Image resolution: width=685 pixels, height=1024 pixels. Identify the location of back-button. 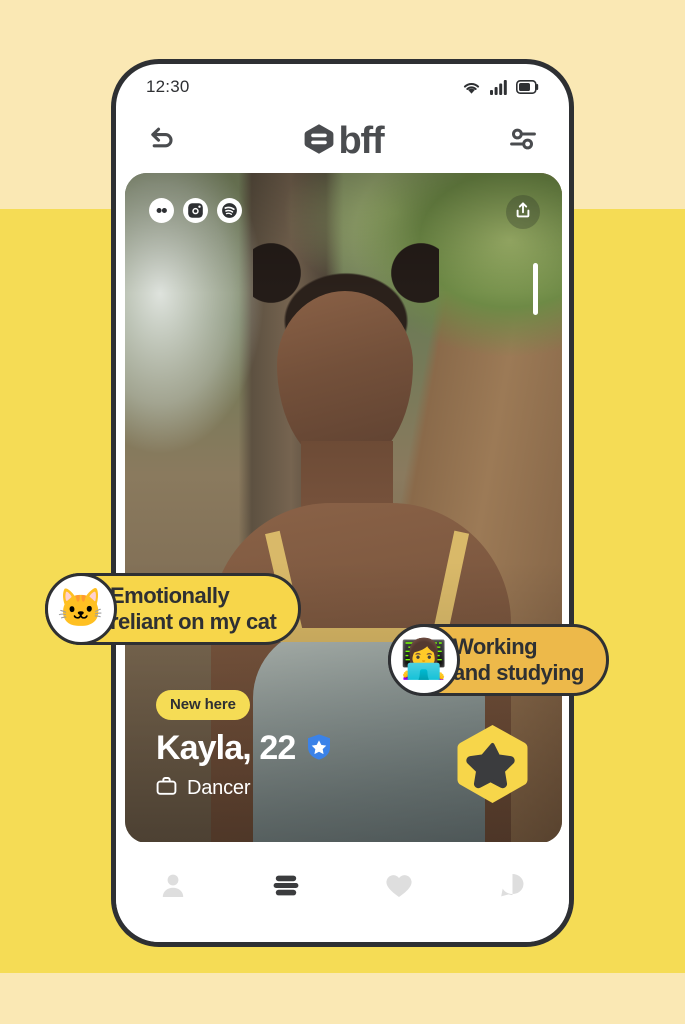
(162, 141).